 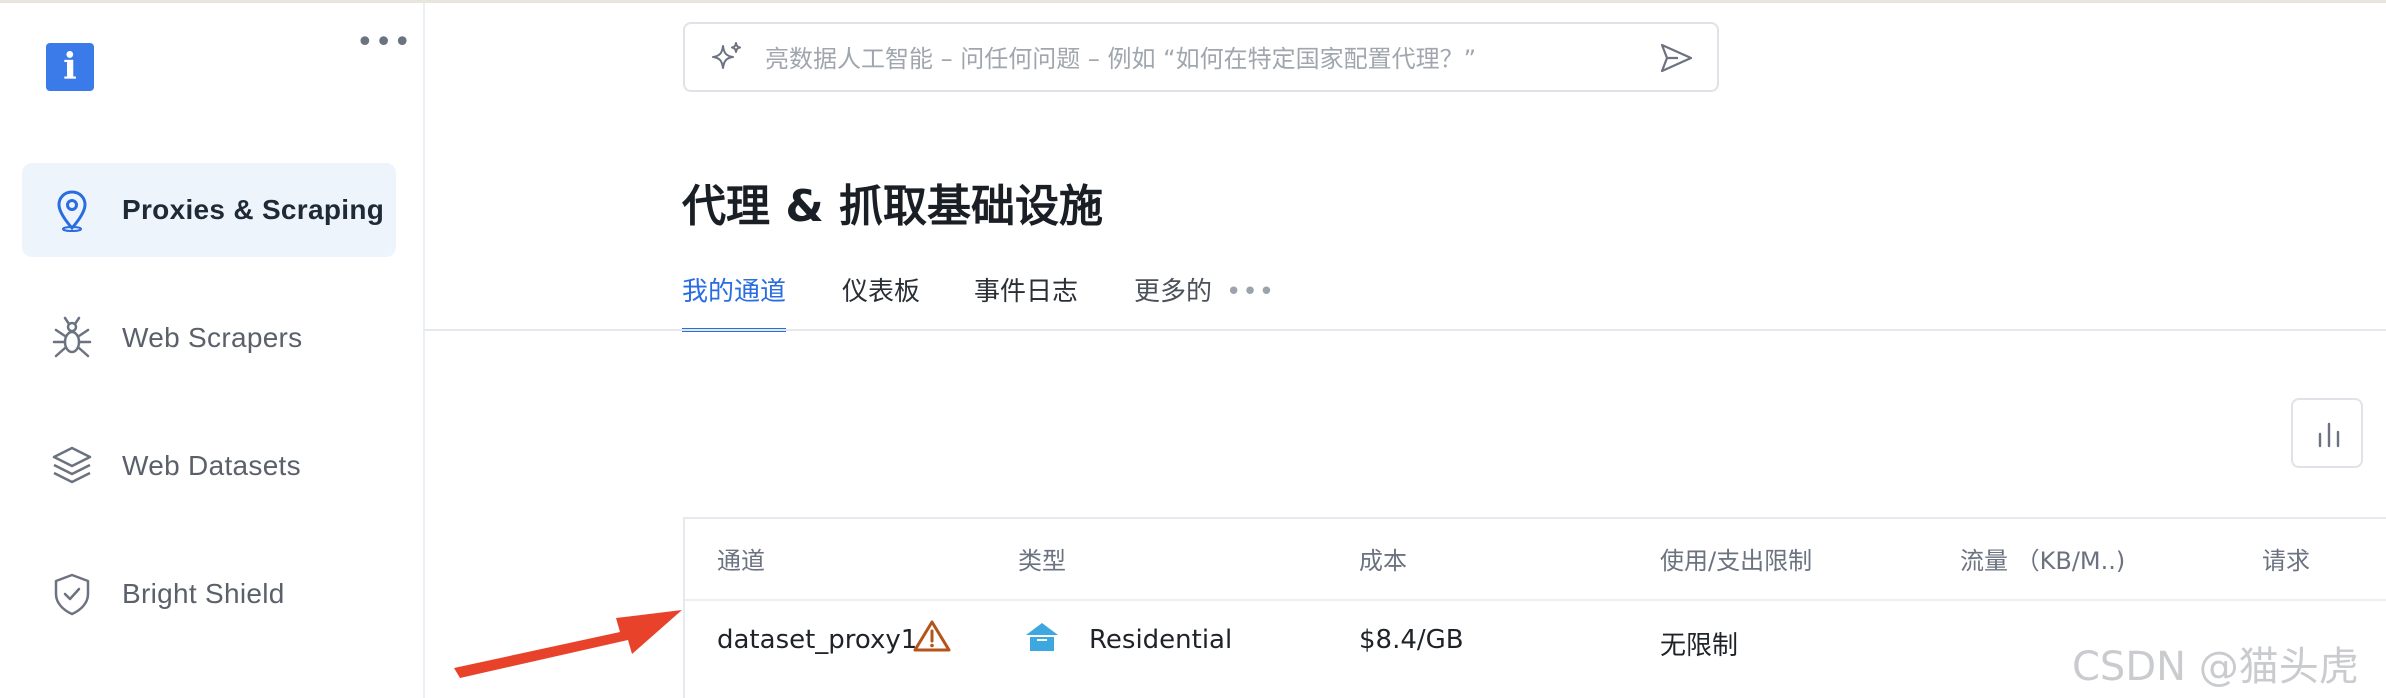 I want to click on chart-view-button, so click(x=2327, y=433).